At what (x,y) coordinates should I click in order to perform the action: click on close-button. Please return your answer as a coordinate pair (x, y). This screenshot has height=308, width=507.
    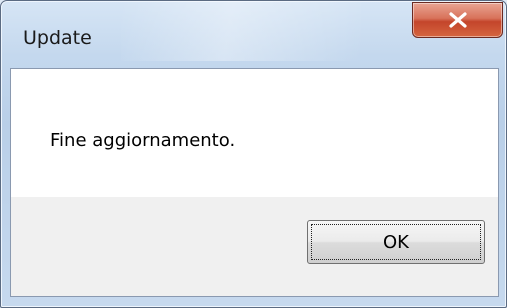
    Looking at the image, I should click on (457, 20).